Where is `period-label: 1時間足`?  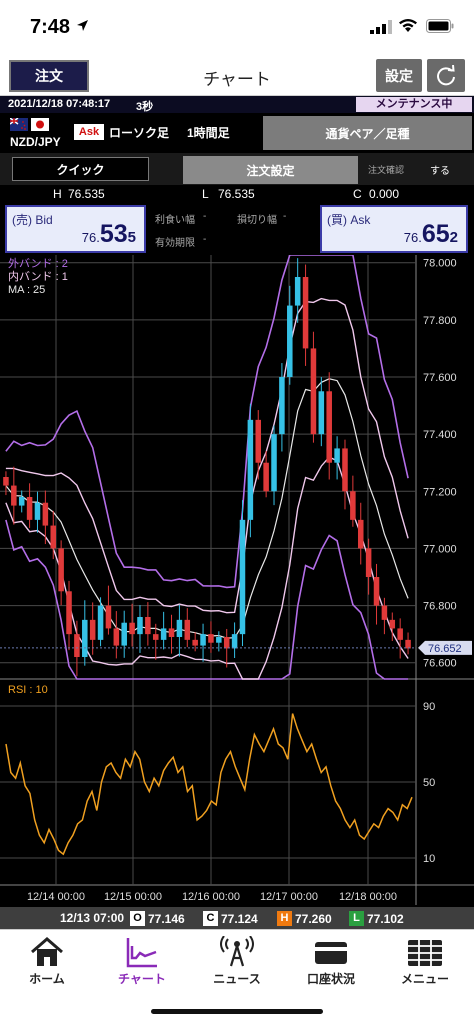
period-label: 1時間足 is located at coordinates (208, 133).